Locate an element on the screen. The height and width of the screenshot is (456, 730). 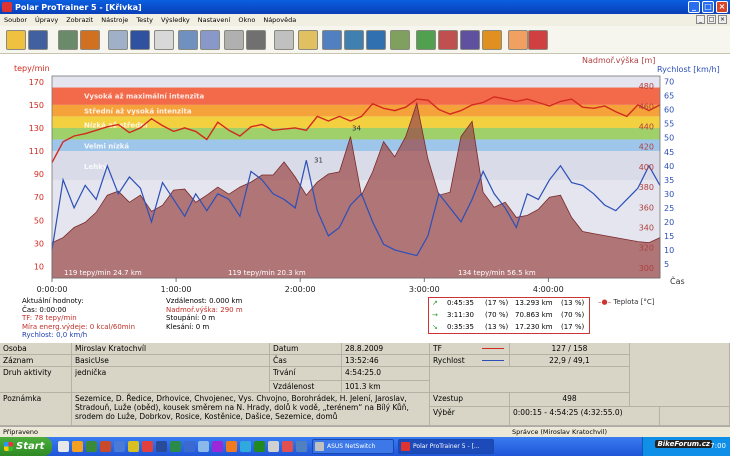
clock: 7:00 is located at coordinates (718, 446).